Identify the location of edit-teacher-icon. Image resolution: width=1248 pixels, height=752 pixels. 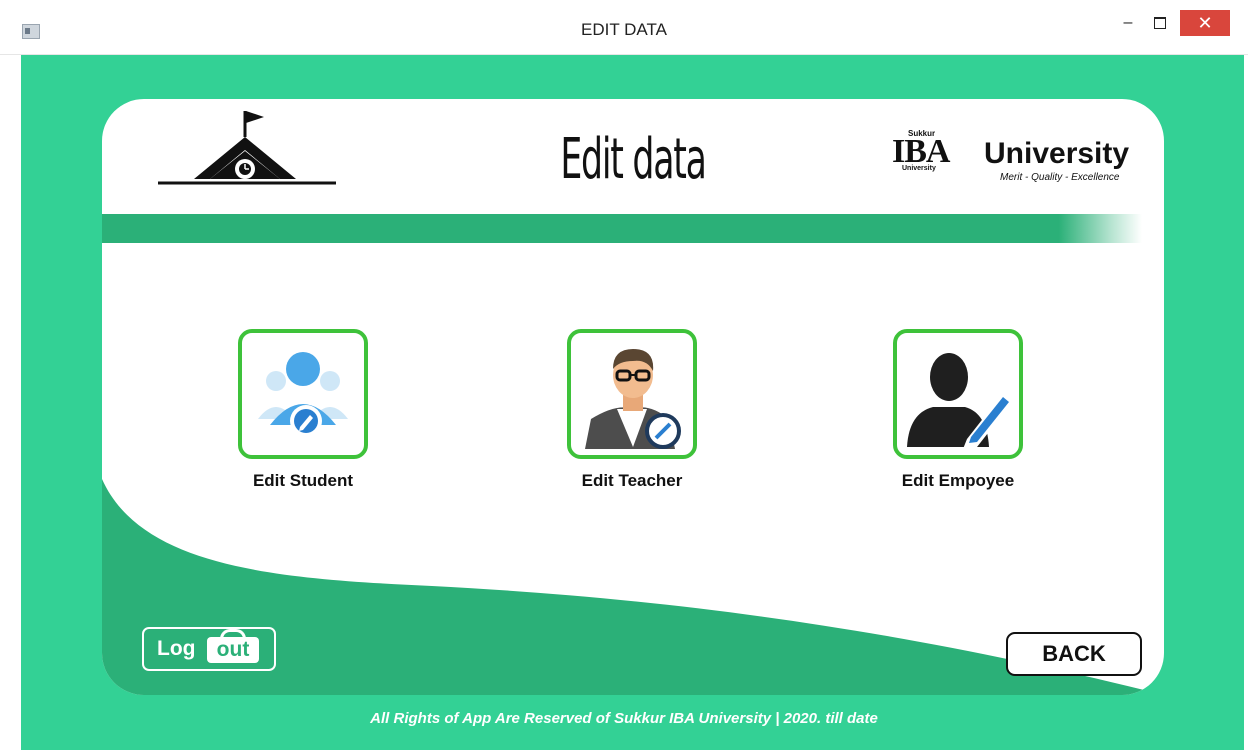
(633, 399).